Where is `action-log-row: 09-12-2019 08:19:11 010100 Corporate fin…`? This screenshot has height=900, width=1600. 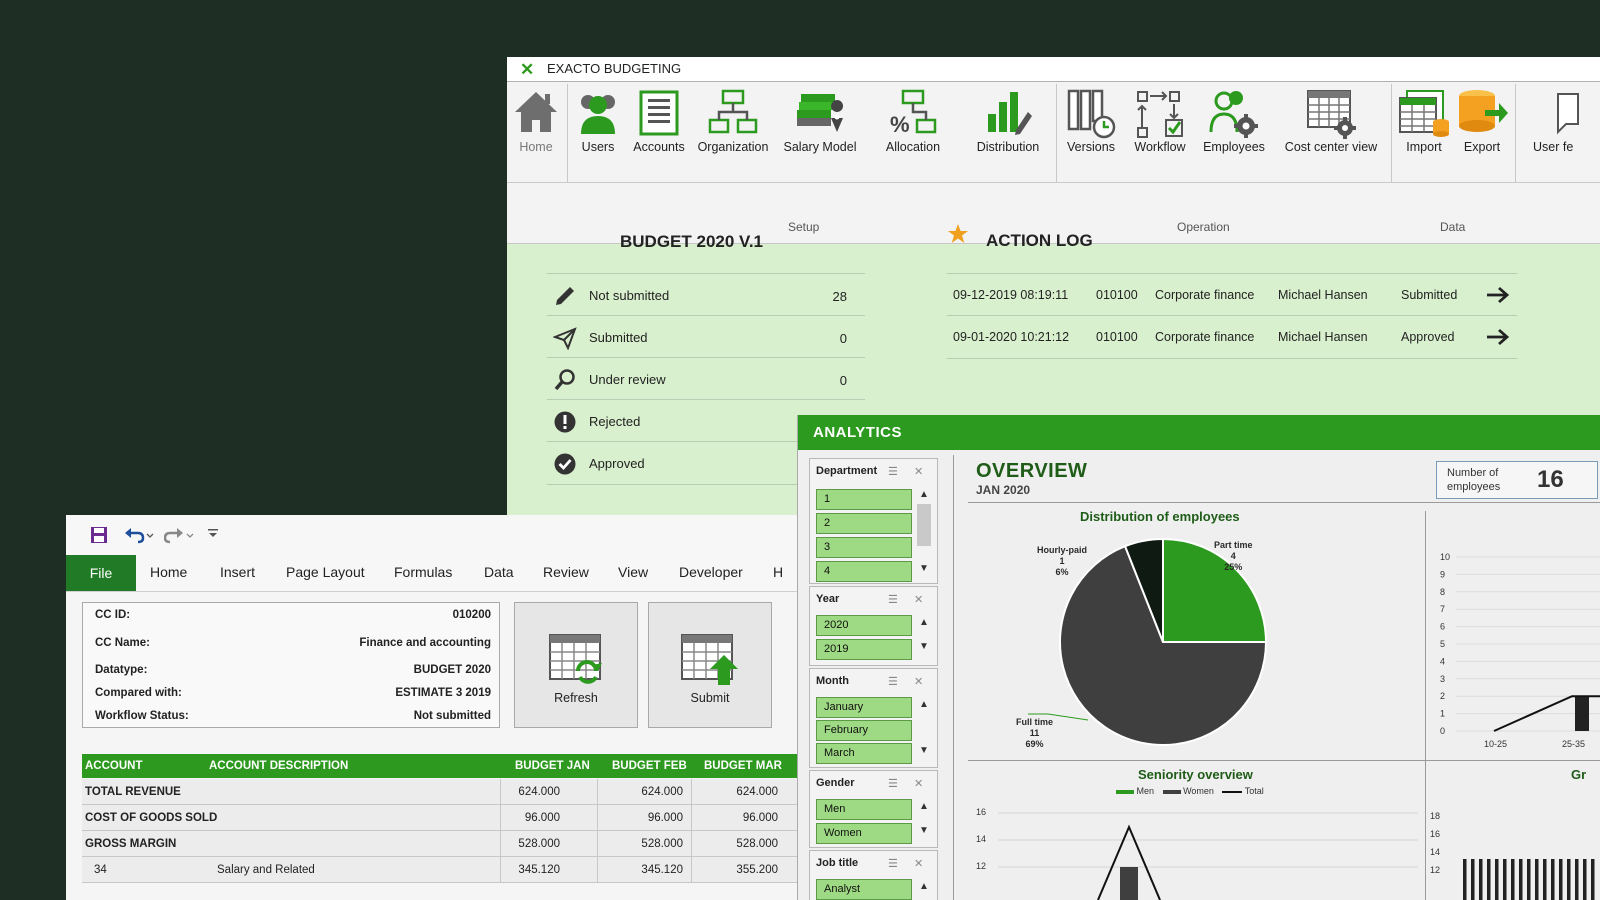 action-log-row: 09-12-2019 08:19:11 010100 Corporate fin… is located at coordinates (1232, 294).